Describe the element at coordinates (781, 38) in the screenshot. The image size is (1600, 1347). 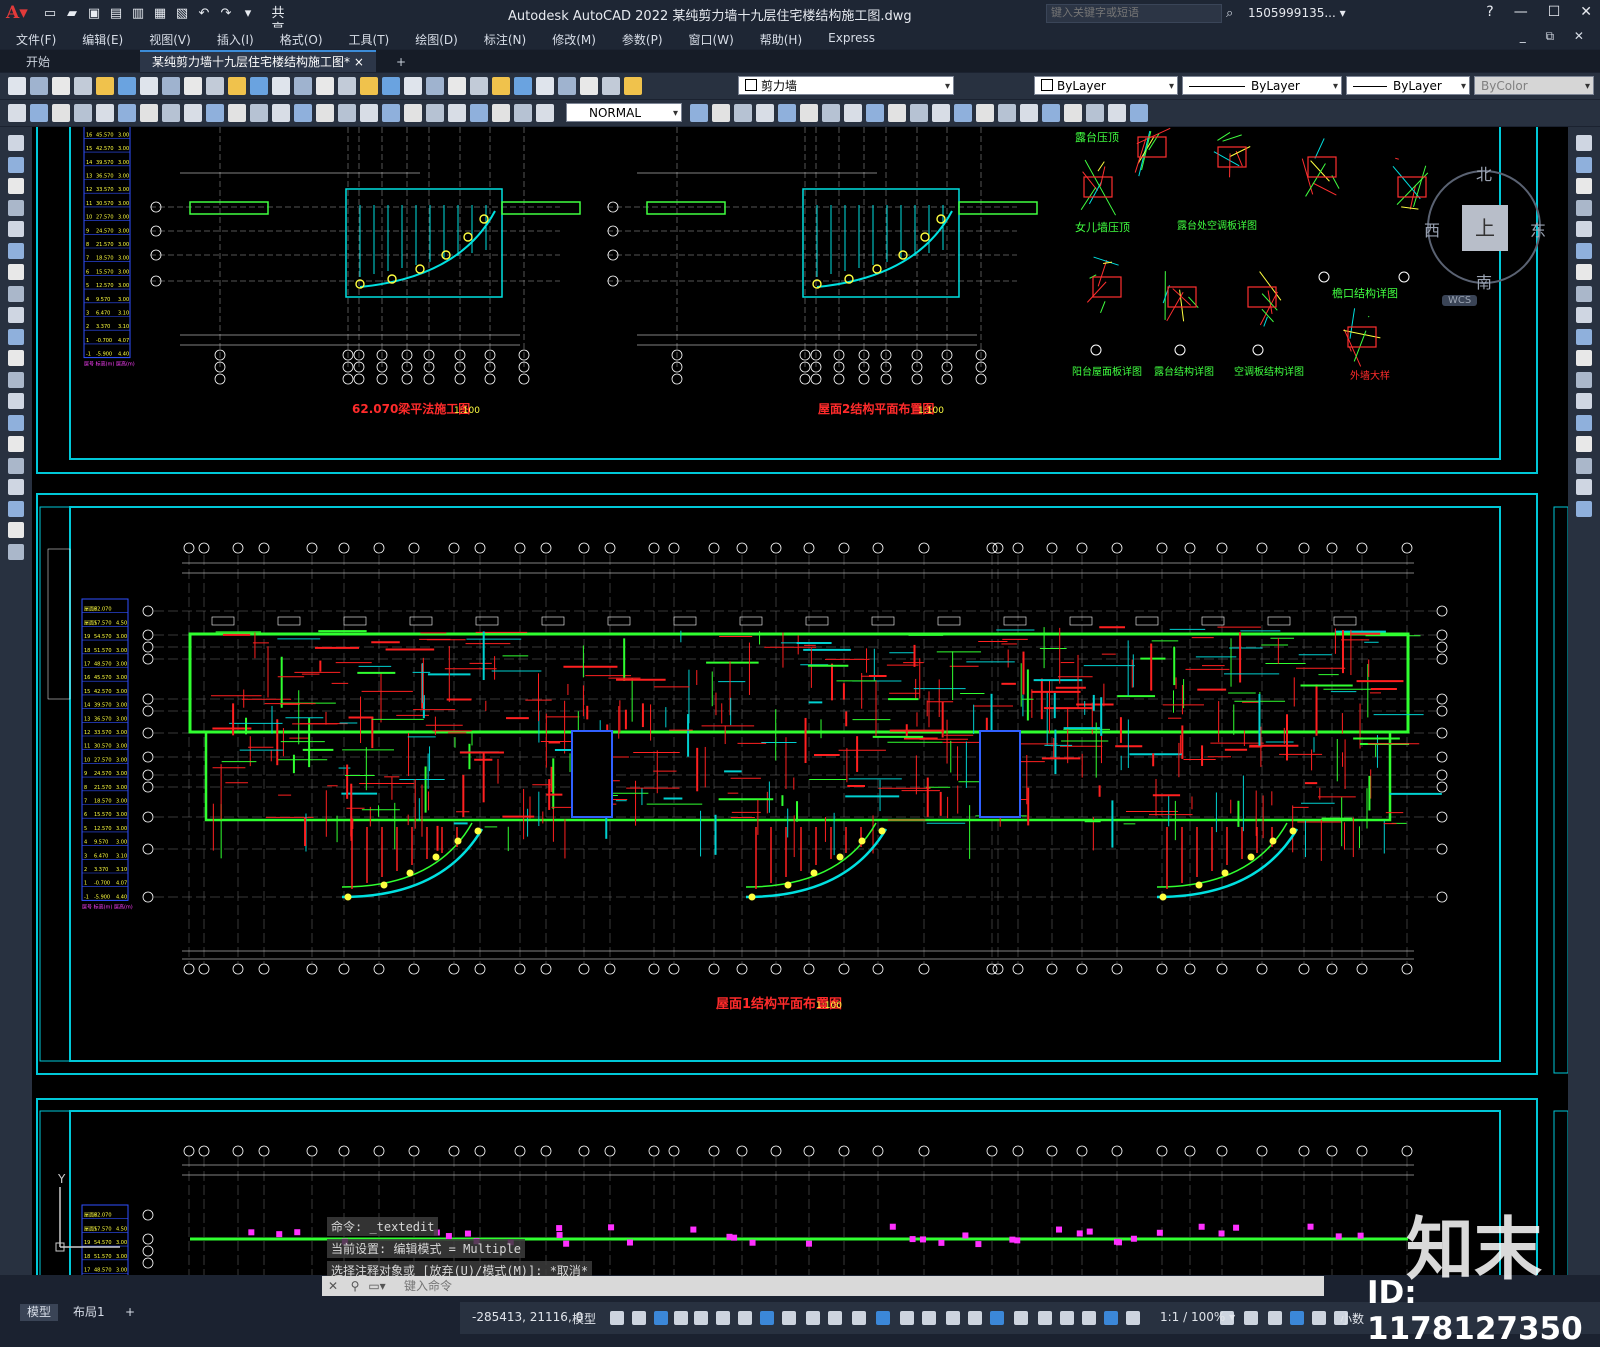
I see `menu-help: 帮助(H)` at that location.